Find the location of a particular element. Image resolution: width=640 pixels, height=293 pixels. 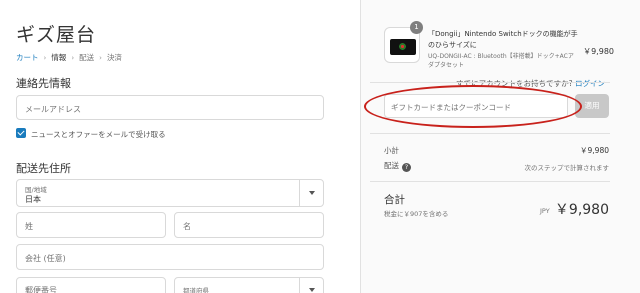

help-icon: ? is located at coordinates (406, 167).